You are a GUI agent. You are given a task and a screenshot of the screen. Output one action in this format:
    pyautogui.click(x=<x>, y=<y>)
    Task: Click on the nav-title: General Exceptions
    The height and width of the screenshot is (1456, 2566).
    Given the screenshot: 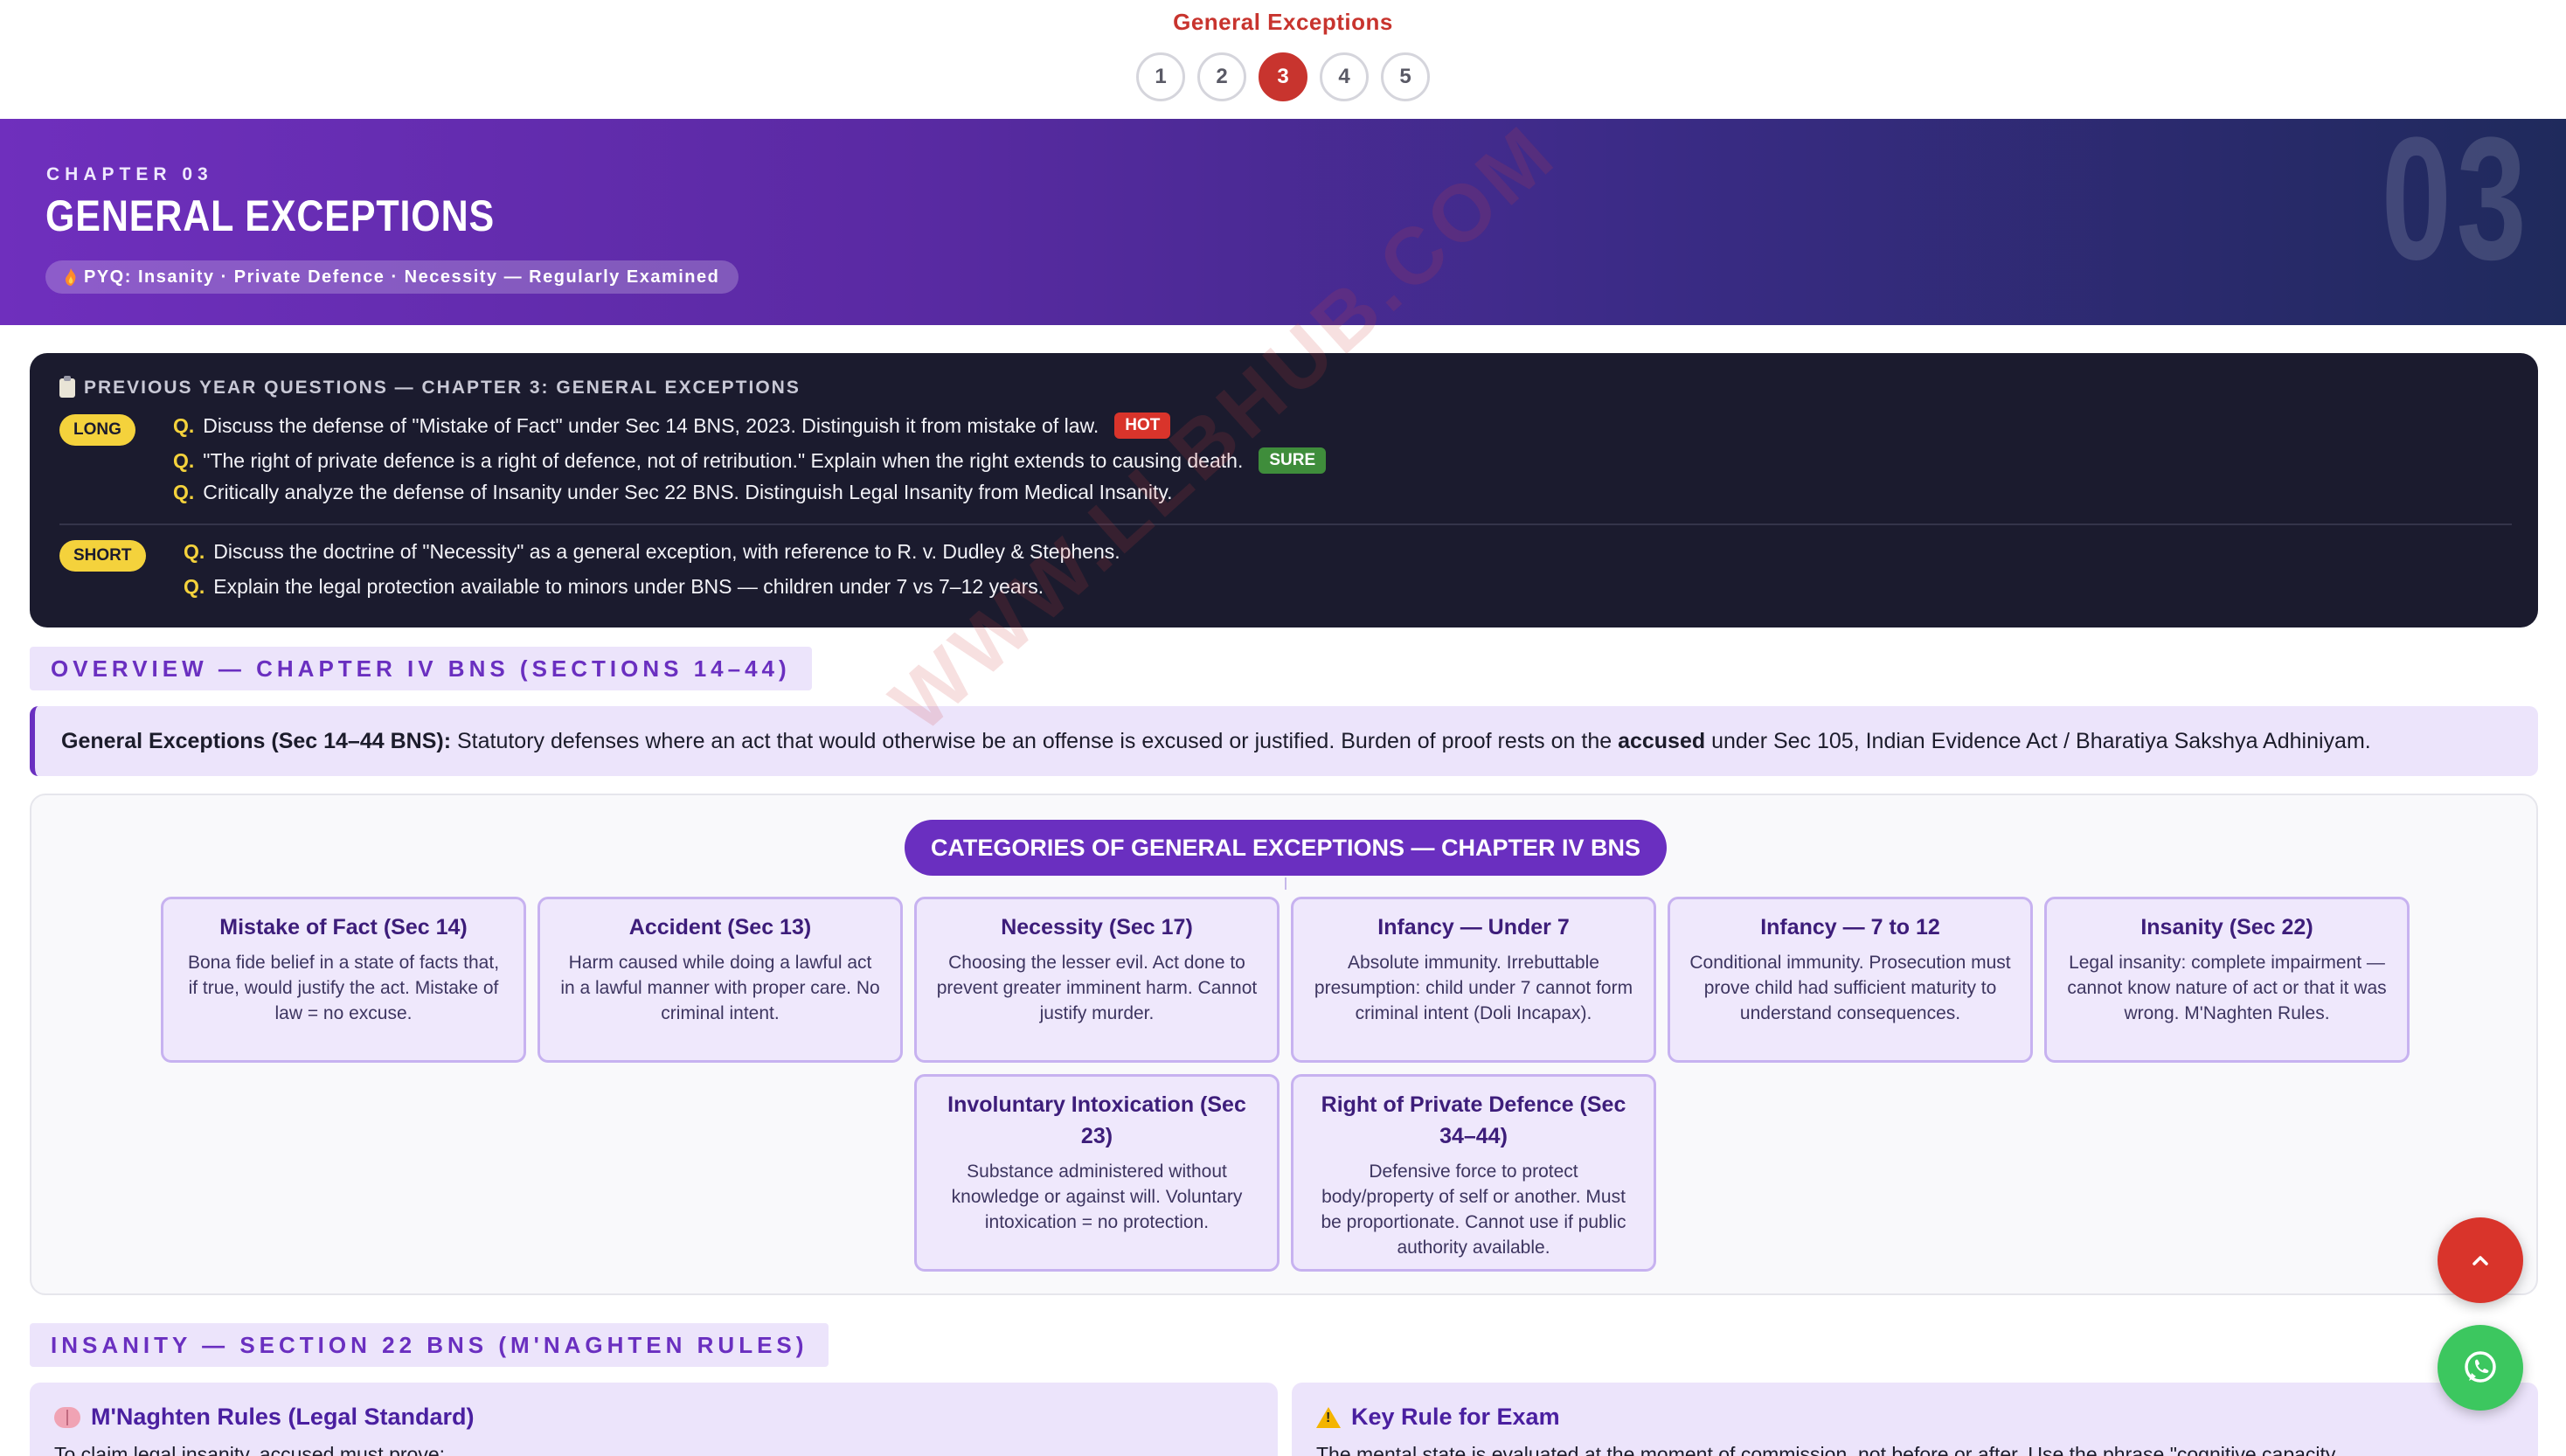 What is the action you would take?
    pyautogui.click(x=1283, y=22)
    